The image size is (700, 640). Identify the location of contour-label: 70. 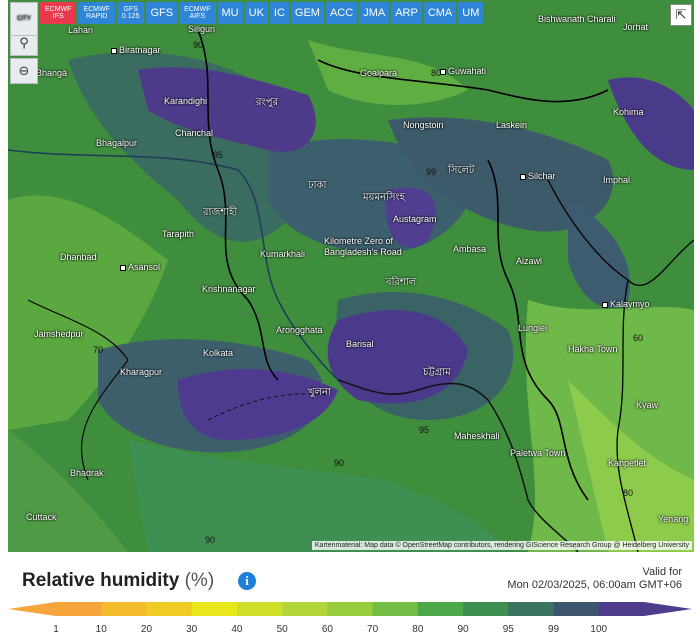
(98, 350).